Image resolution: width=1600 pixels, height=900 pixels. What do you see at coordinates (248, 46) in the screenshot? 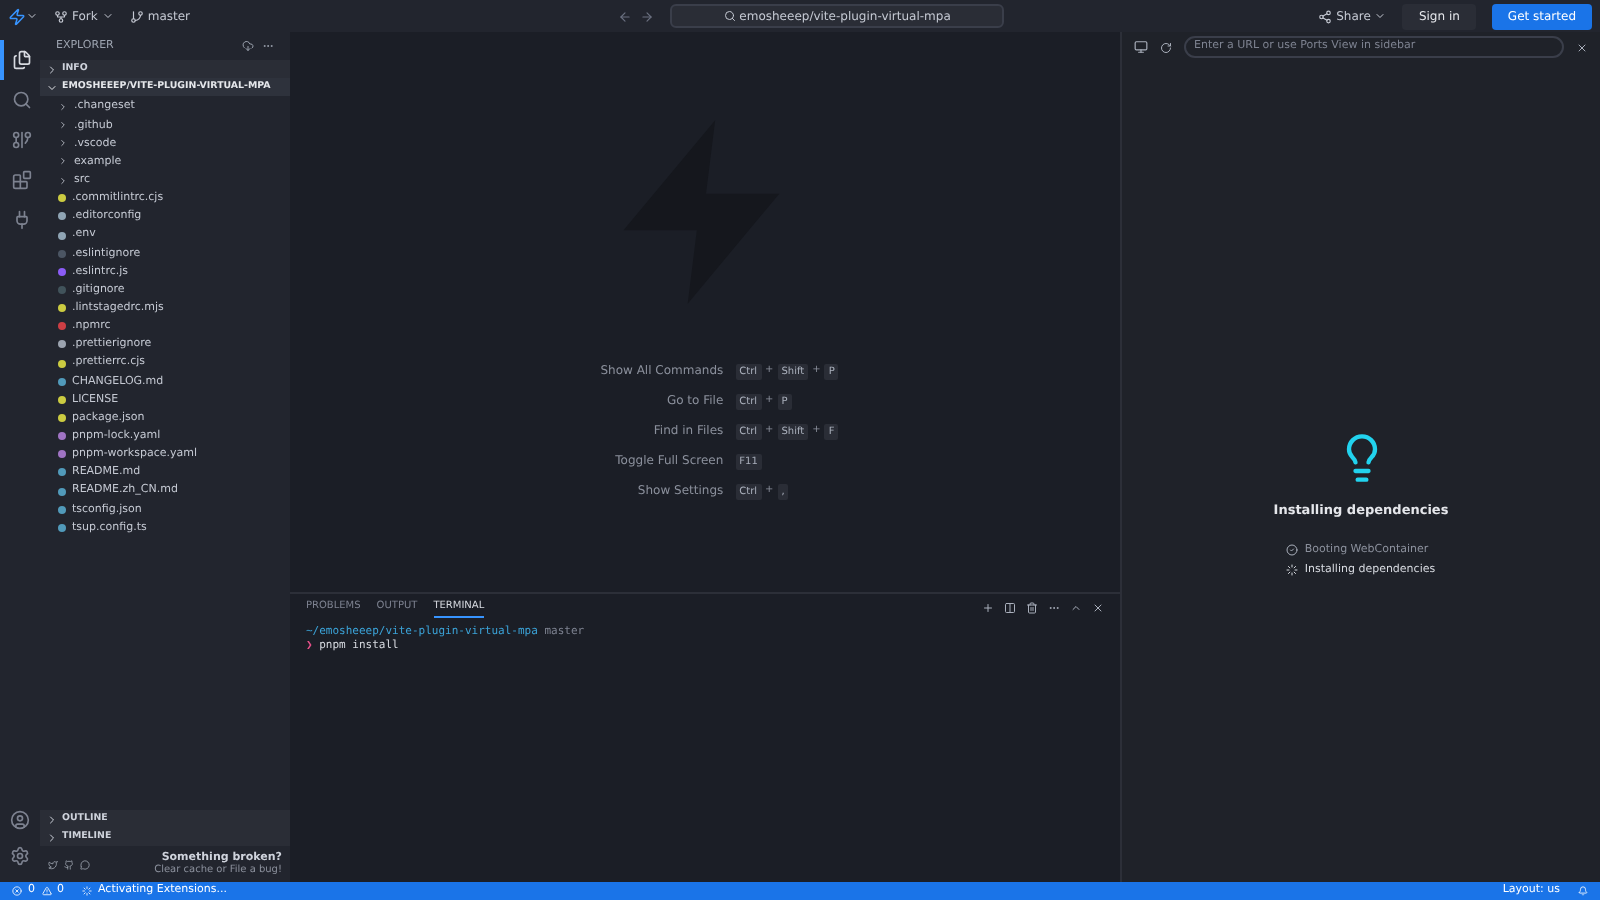
I see `cloud-icon` at bounding box center [248, 46].